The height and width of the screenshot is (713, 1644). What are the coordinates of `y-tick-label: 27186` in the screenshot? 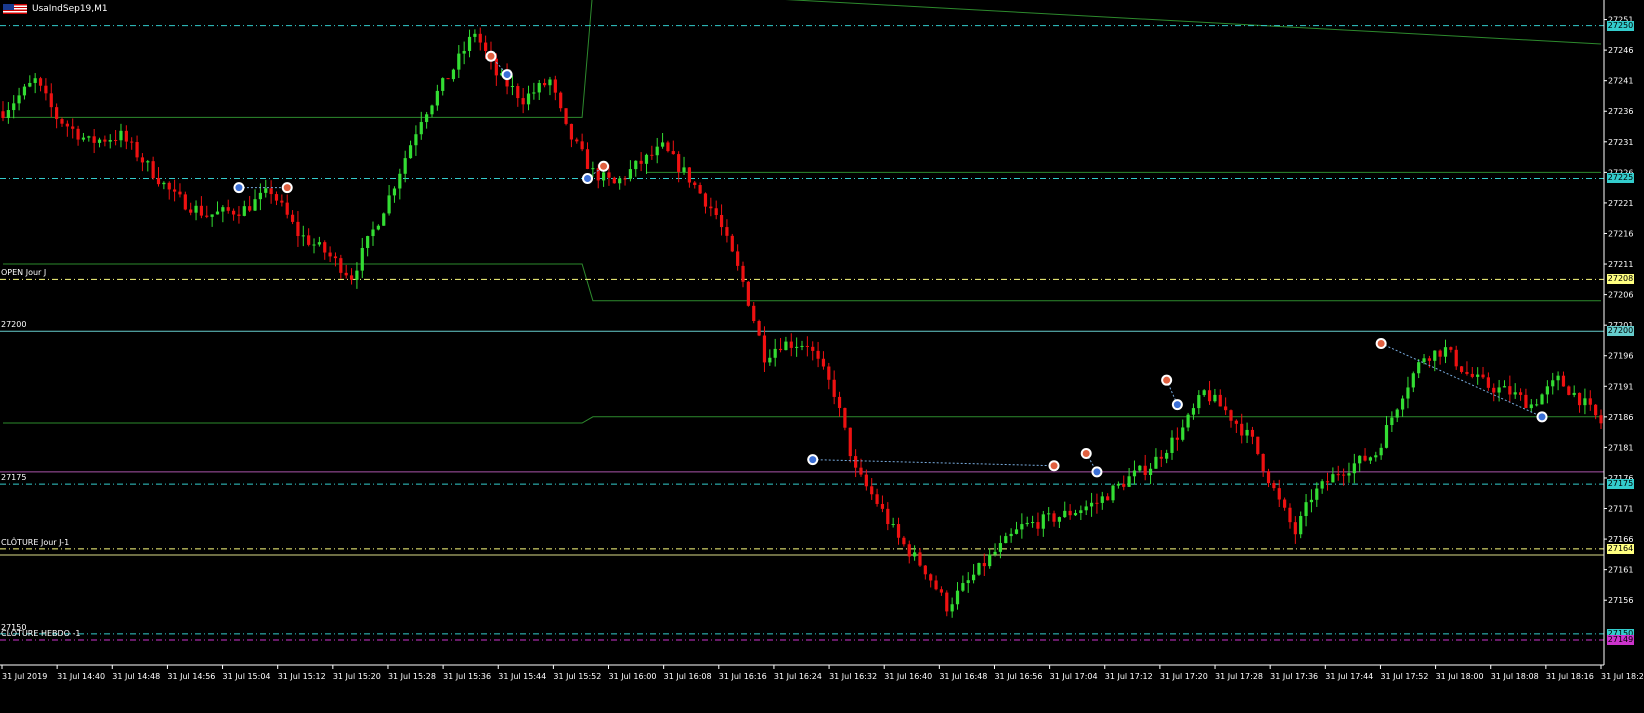 It's located at (1620, 417).